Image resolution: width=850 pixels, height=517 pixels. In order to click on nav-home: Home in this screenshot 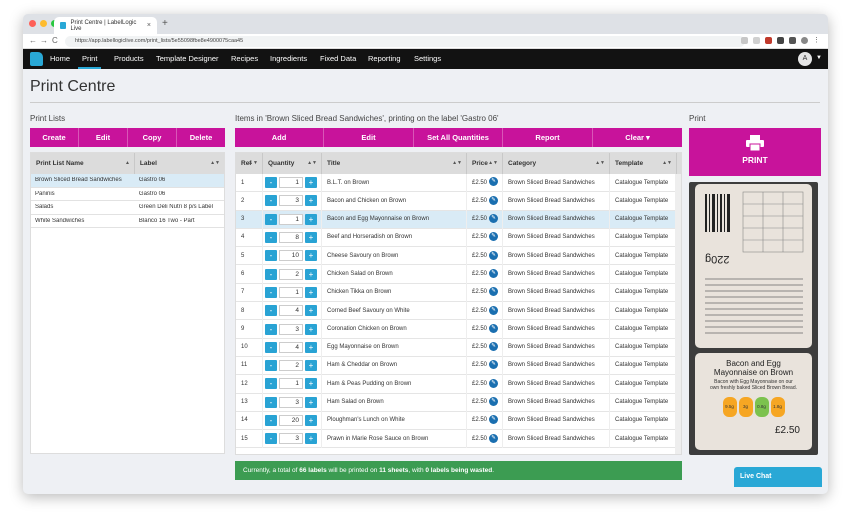, I will do `click(60, 59)`.